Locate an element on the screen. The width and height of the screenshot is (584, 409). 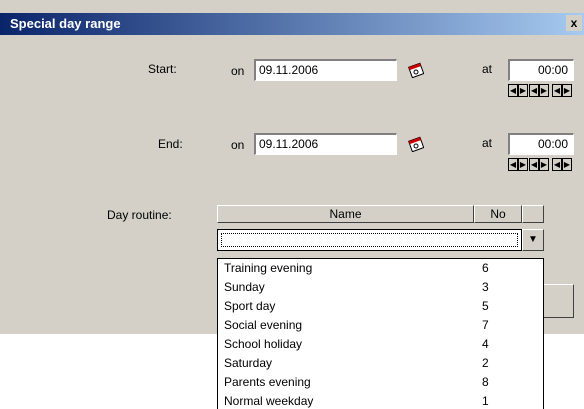
start-on-label: on is located at coordinates (238, 71).